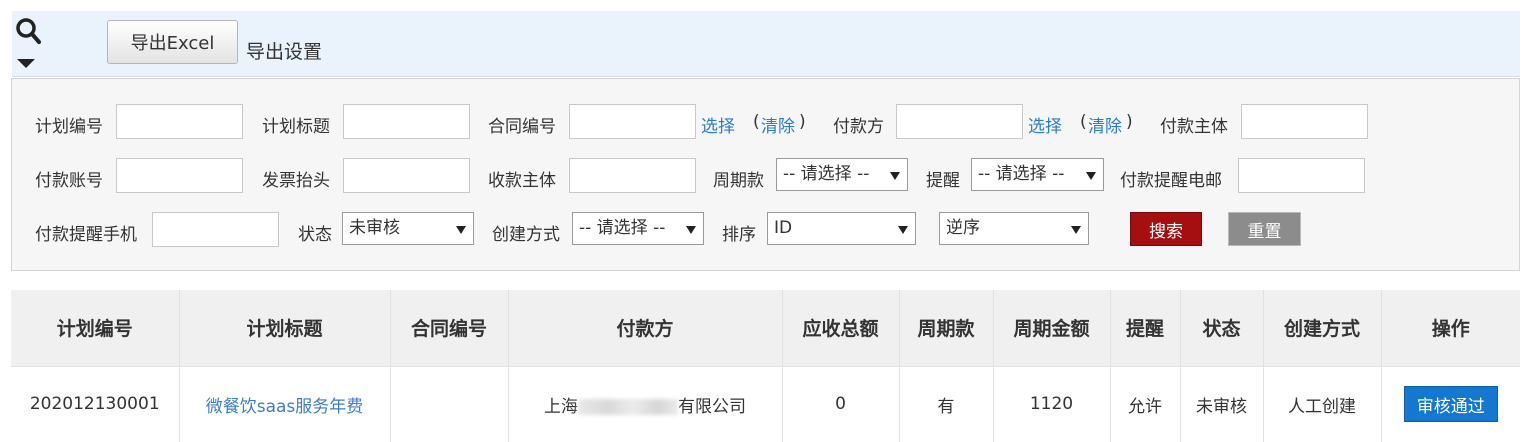 This screenshot has height=442, width=1524. I want to click on create-method-label: 创建方式, so click(526, 235).